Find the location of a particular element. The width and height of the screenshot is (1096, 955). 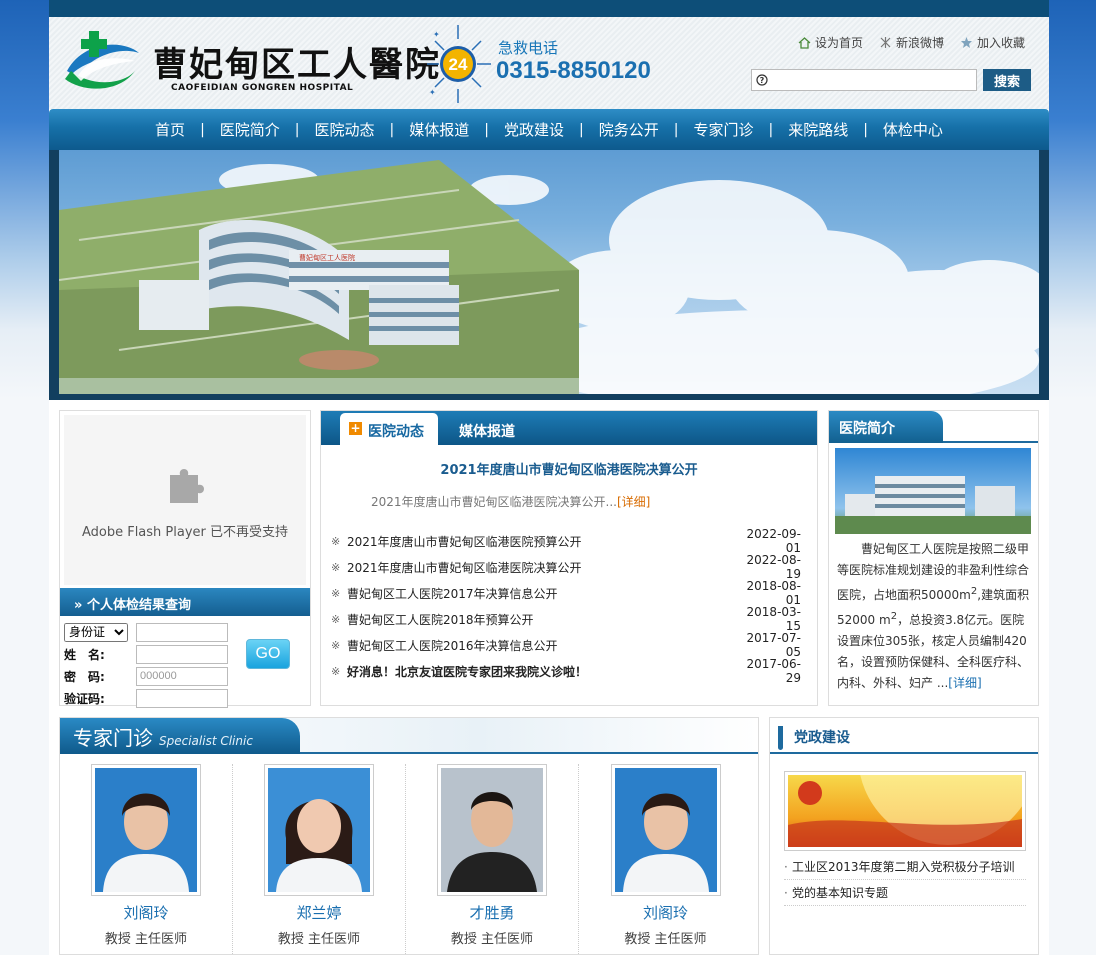

nav-media: 媒体报道 is located at coordinates (439, 129).